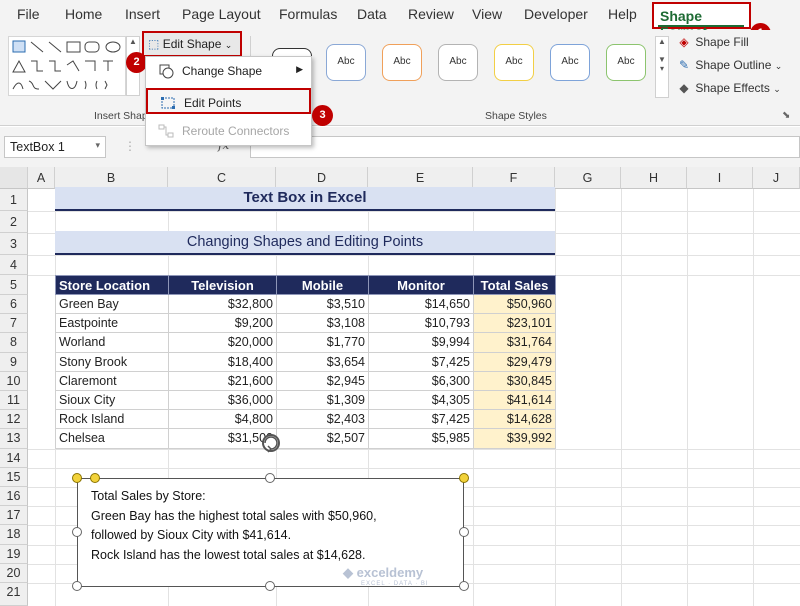 This screenshot has height=606, width=800. Describe the element at coordinates (14, 381) in the screenshot. I see `row-header-10: 10` at that location.